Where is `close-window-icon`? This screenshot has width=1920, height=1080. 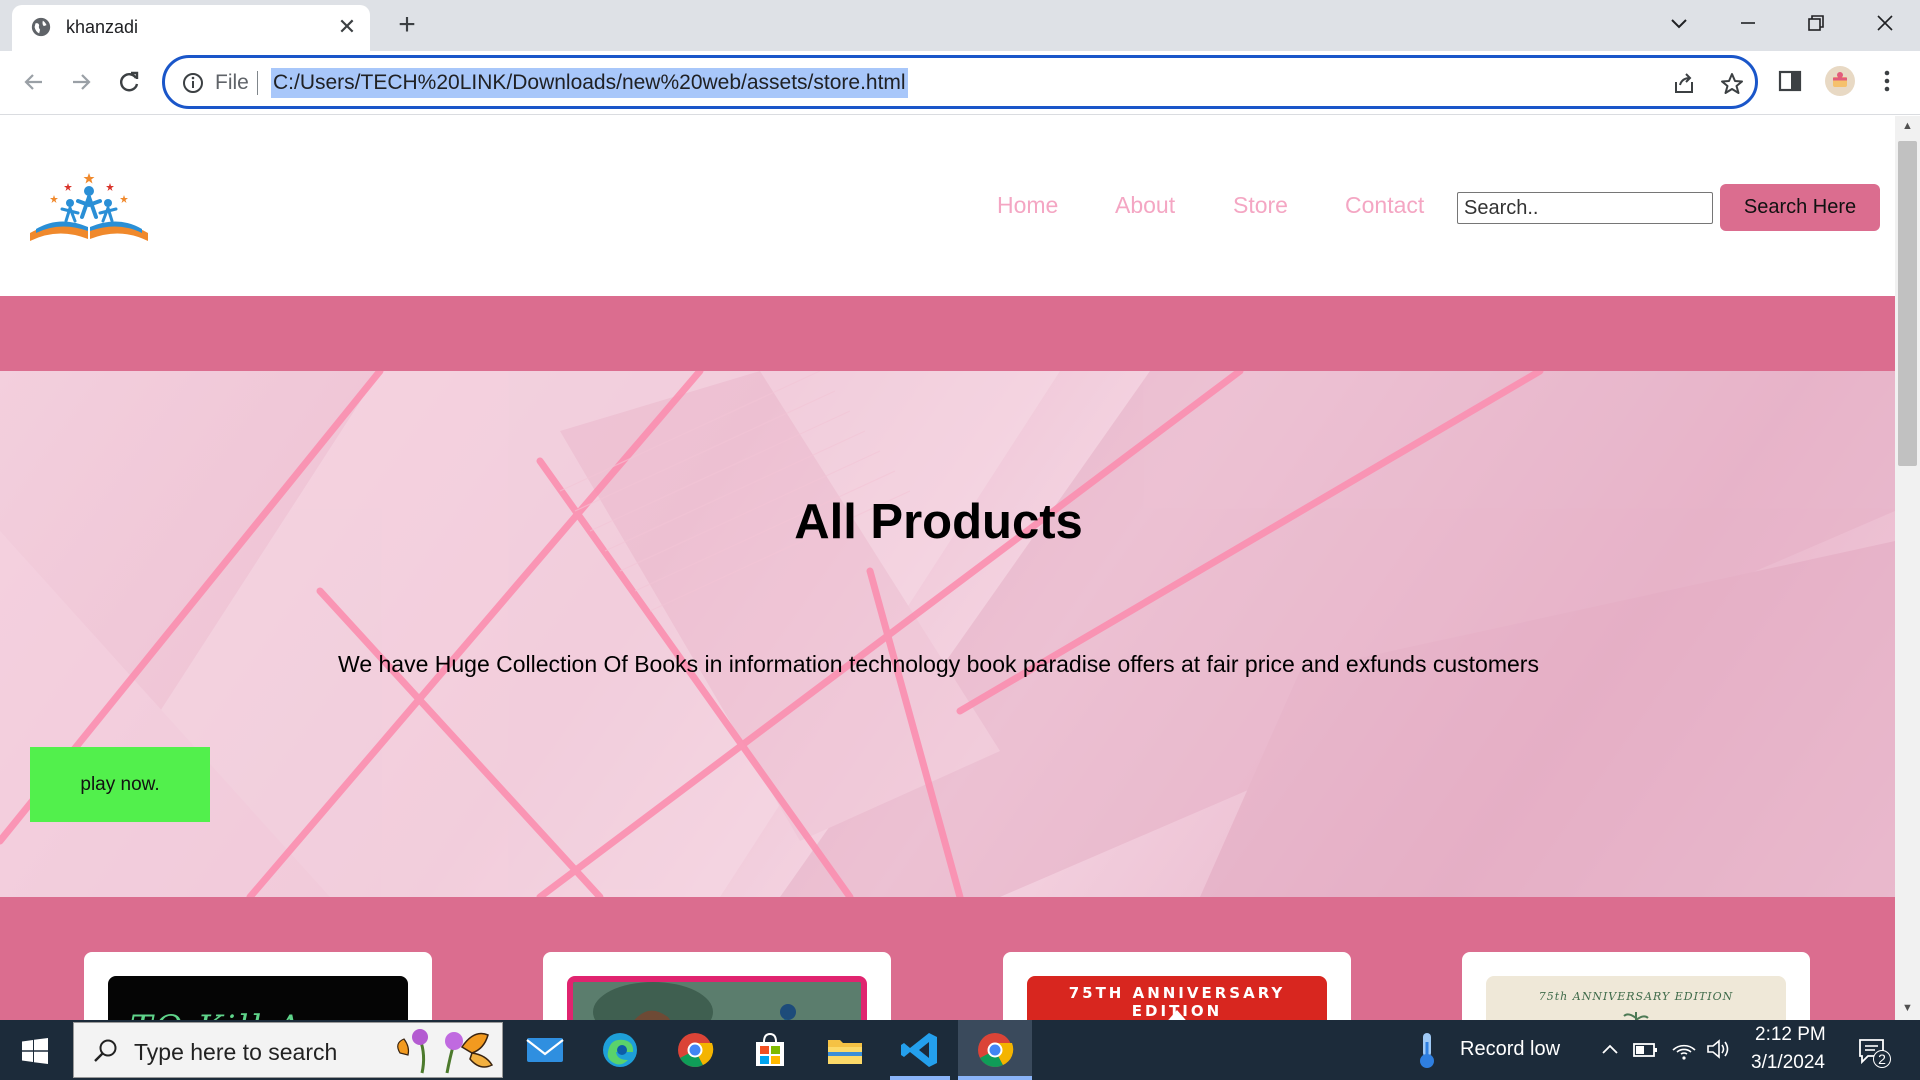
close-window-icon is located at coordinates (1885, 23).